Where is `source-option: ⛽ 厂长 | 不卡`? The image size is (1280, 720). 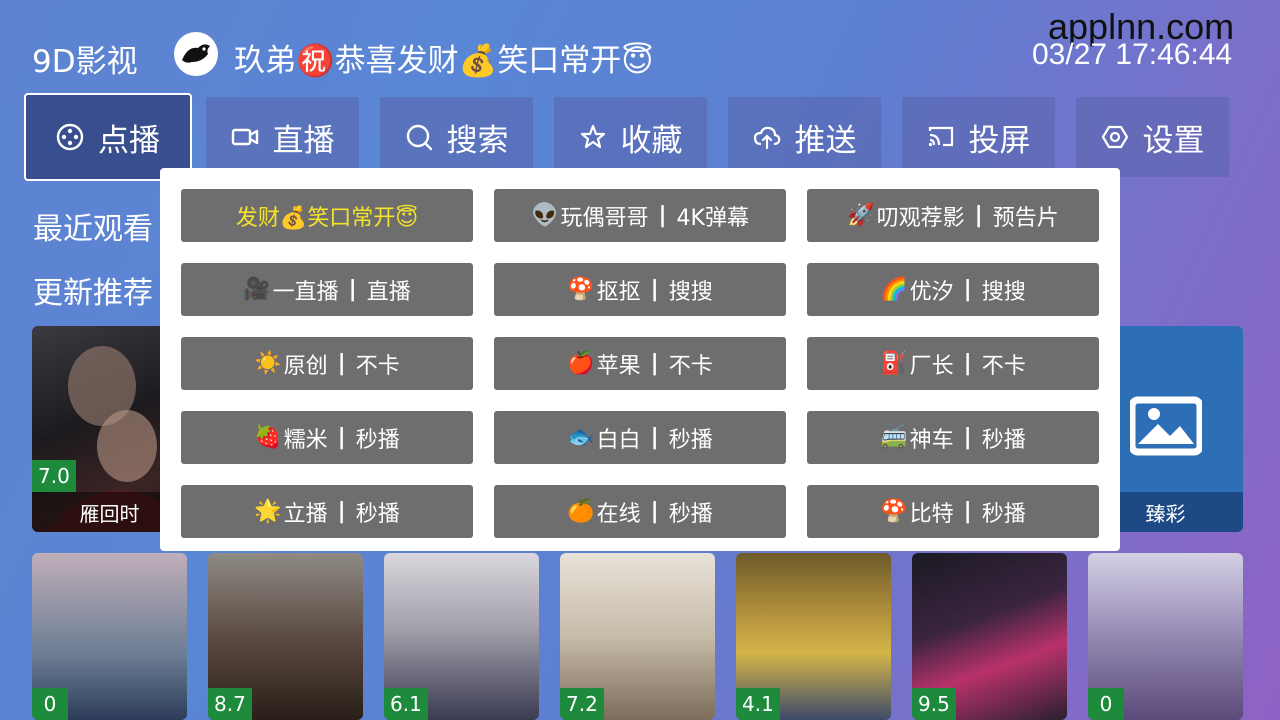 source-option: ⛽ 厂长 | 不卡 is located at coordinates (953, 363).